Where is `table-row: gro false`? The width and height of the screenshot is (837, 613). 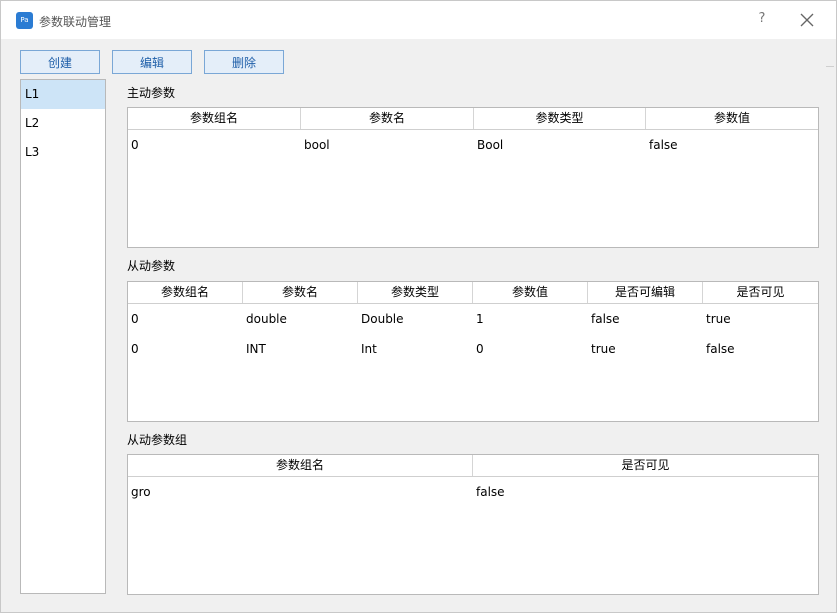
table-row: gro false is located at coordinates (473, 492).